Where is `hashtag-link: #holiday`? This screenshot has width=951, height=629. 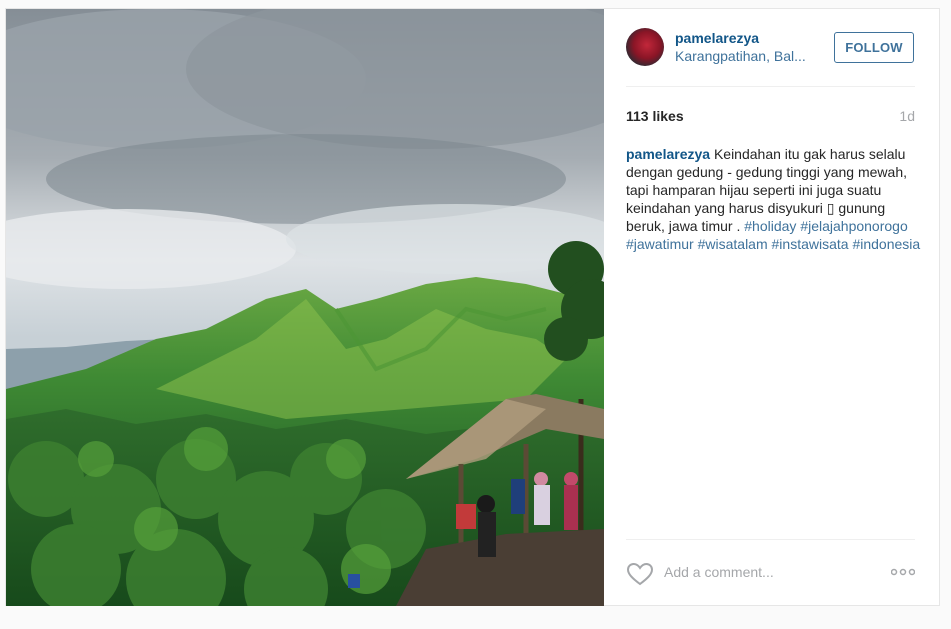 hashtag-link: #holiday is located at coordinates (770, 226).